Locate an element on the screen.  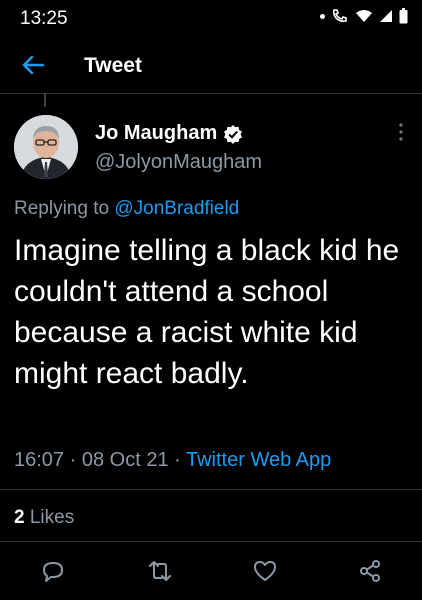
share-icon is located at coordinates (370, 571).